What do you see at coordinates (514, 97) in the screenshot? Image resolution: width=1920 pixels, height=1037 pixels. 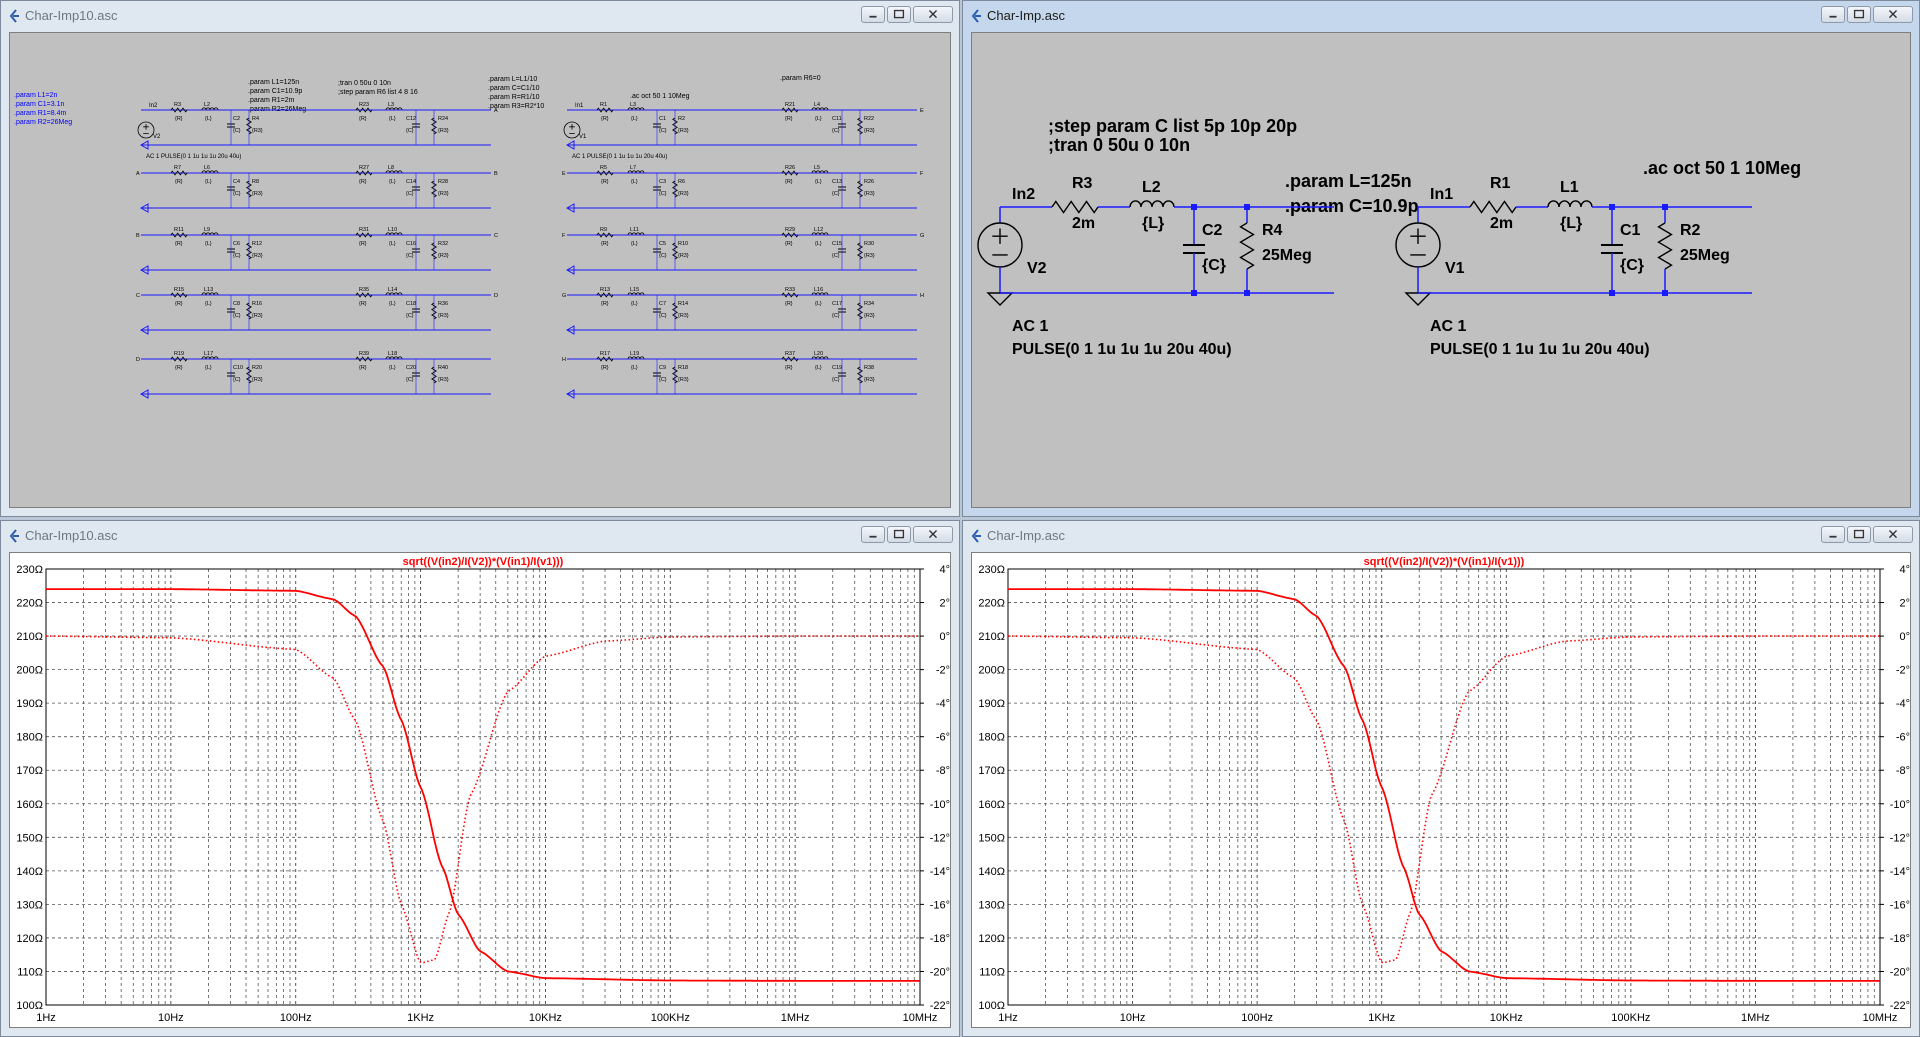 I see `params-right-2: .param R=R1/10` at bounding box center [514, 97].